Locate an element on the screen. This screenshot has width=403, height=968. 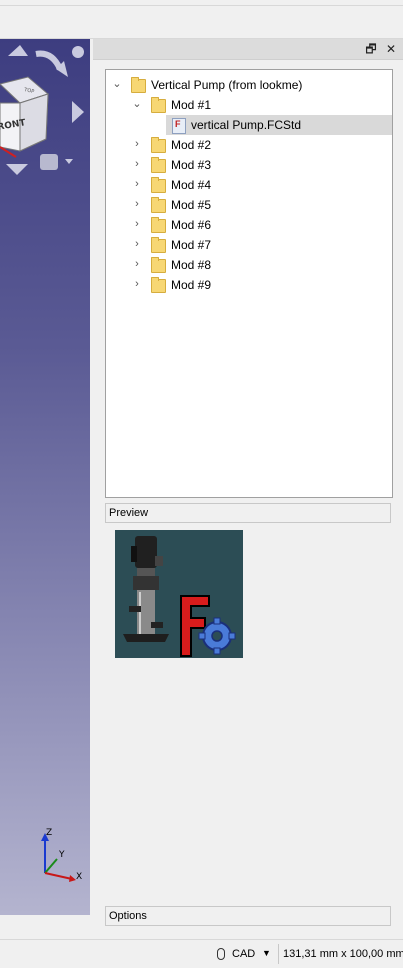
tree-item-mod: › Mod #3 is located at coordinates (249, 165).